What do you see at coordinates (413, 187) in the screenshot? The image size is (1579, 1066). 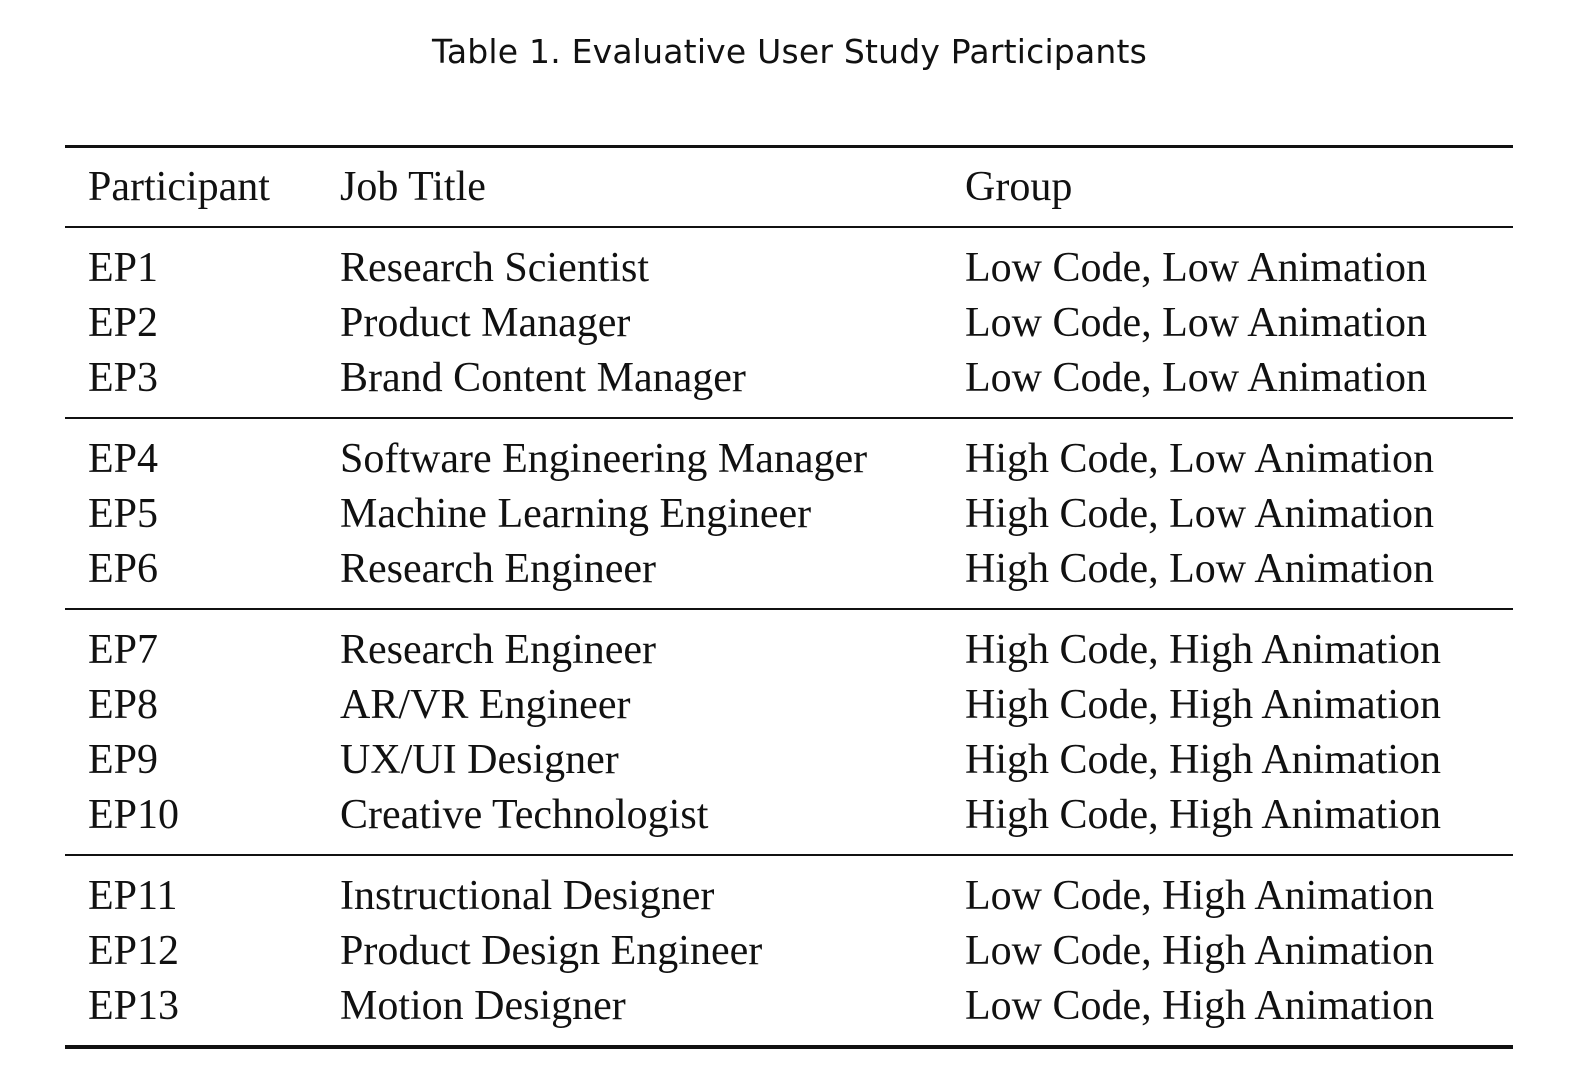 I see `column-header-job-title: Job Title` at bounding box center [413, 187].